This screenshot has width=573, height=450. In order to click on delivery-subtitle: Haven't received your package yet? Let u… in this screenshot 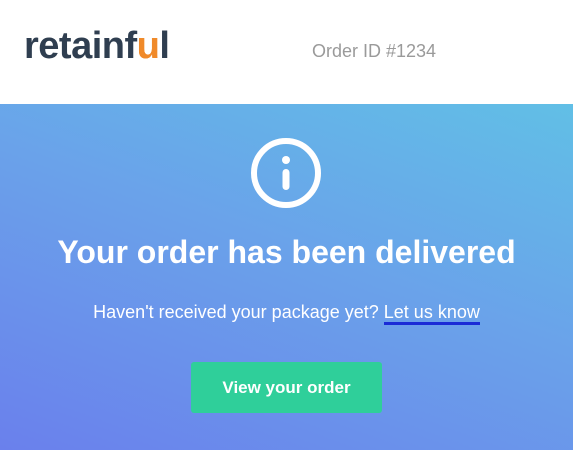, I will do `click(286, 313)`.